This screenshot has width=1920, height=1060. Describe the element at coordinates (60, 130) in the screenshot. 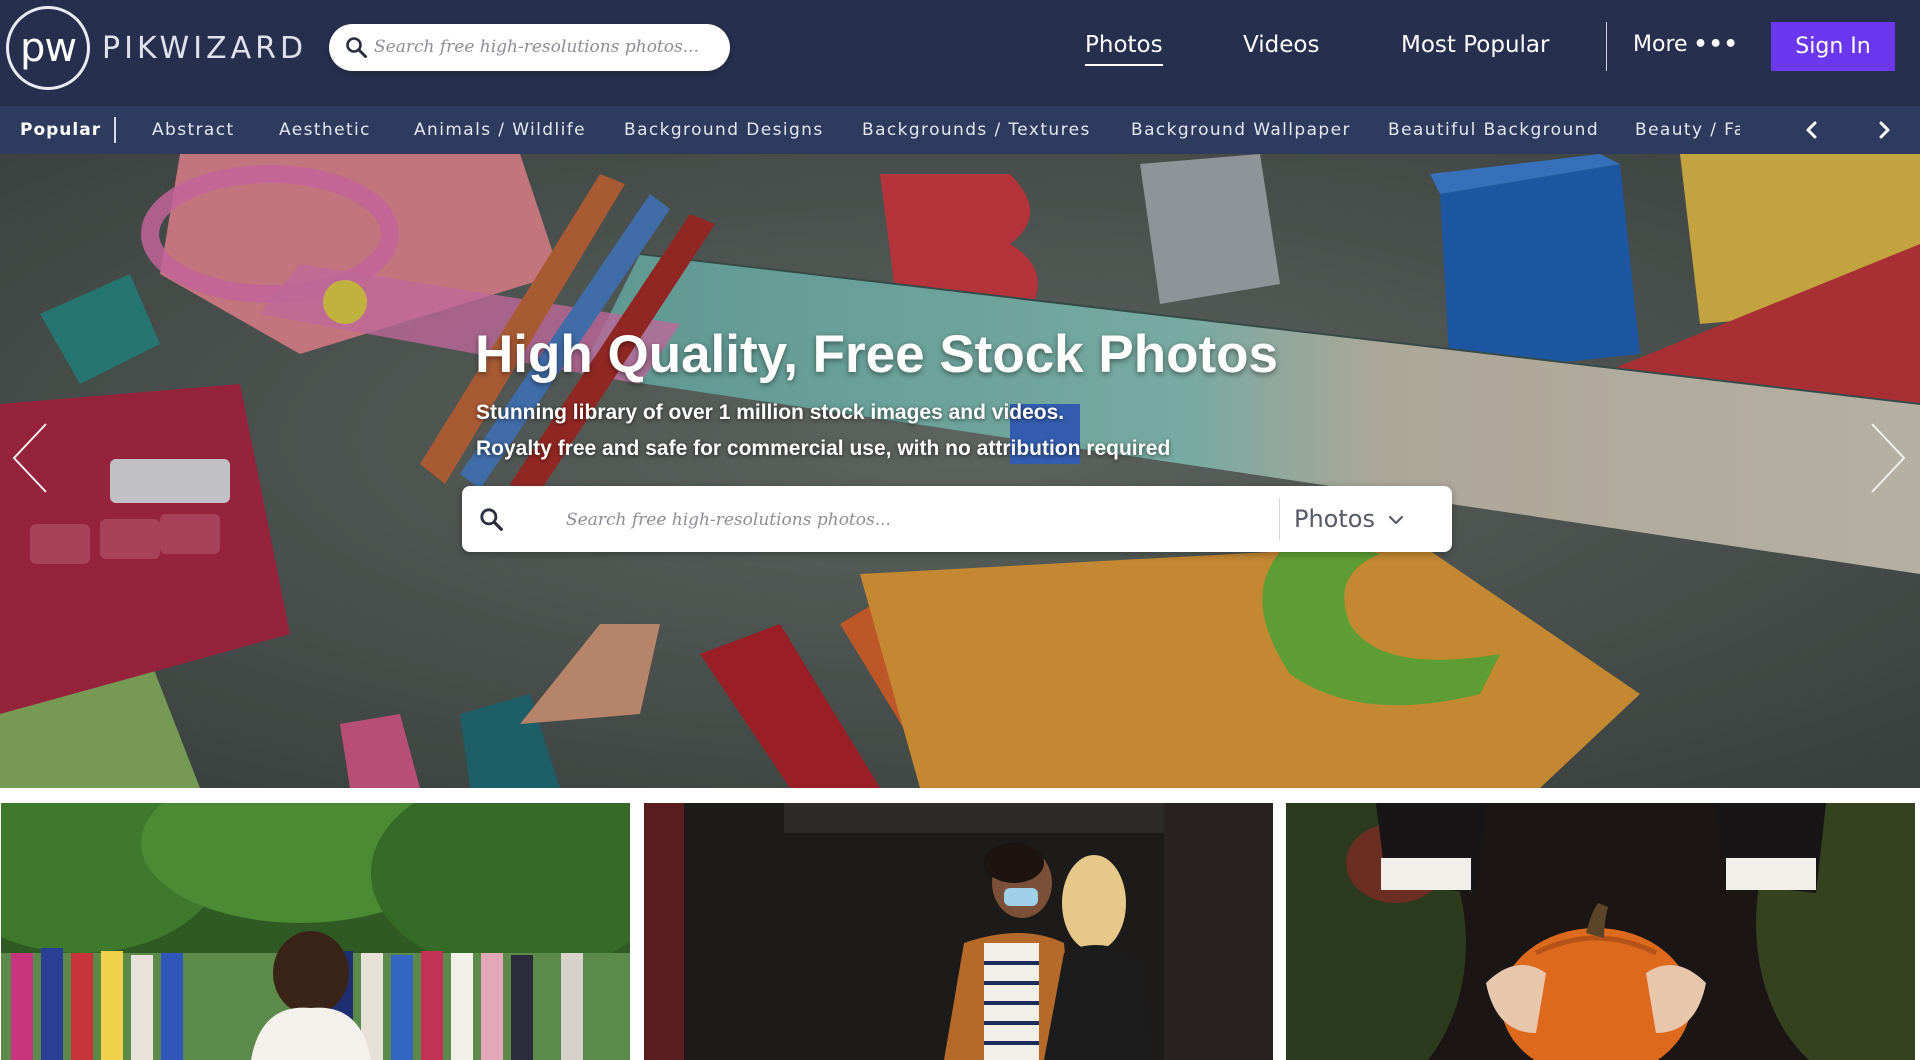

I see `category-popular: Popular` at that location.